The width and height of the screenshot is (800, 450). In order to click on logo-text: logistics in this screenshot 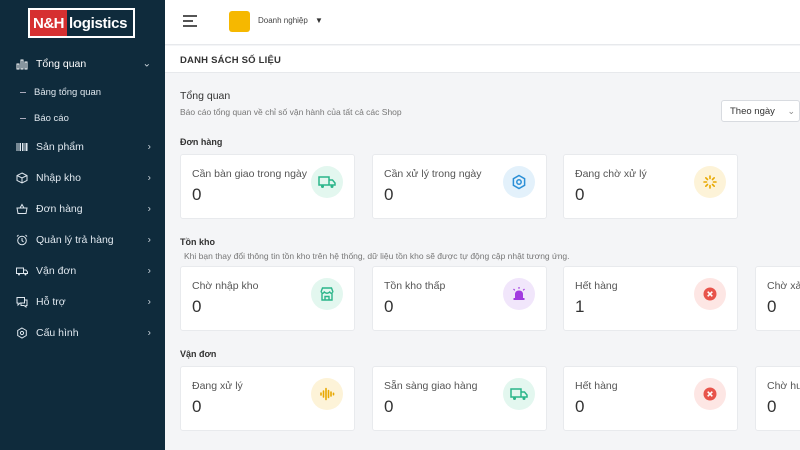, I will do `click(98, 23)`.